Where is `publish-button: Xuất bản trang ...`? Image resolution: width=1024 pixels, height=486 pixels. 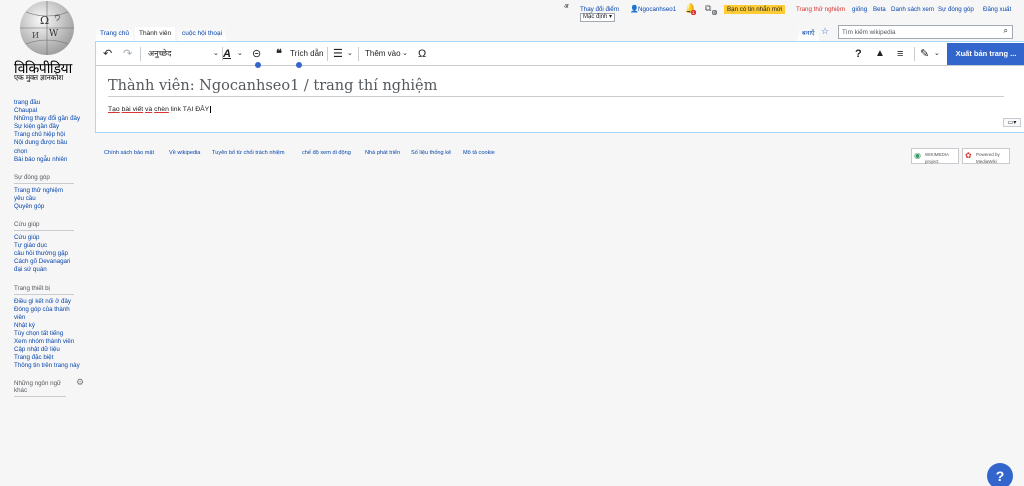
publish-button: Xuất bản trang ... is located at coordinates (985, 54).